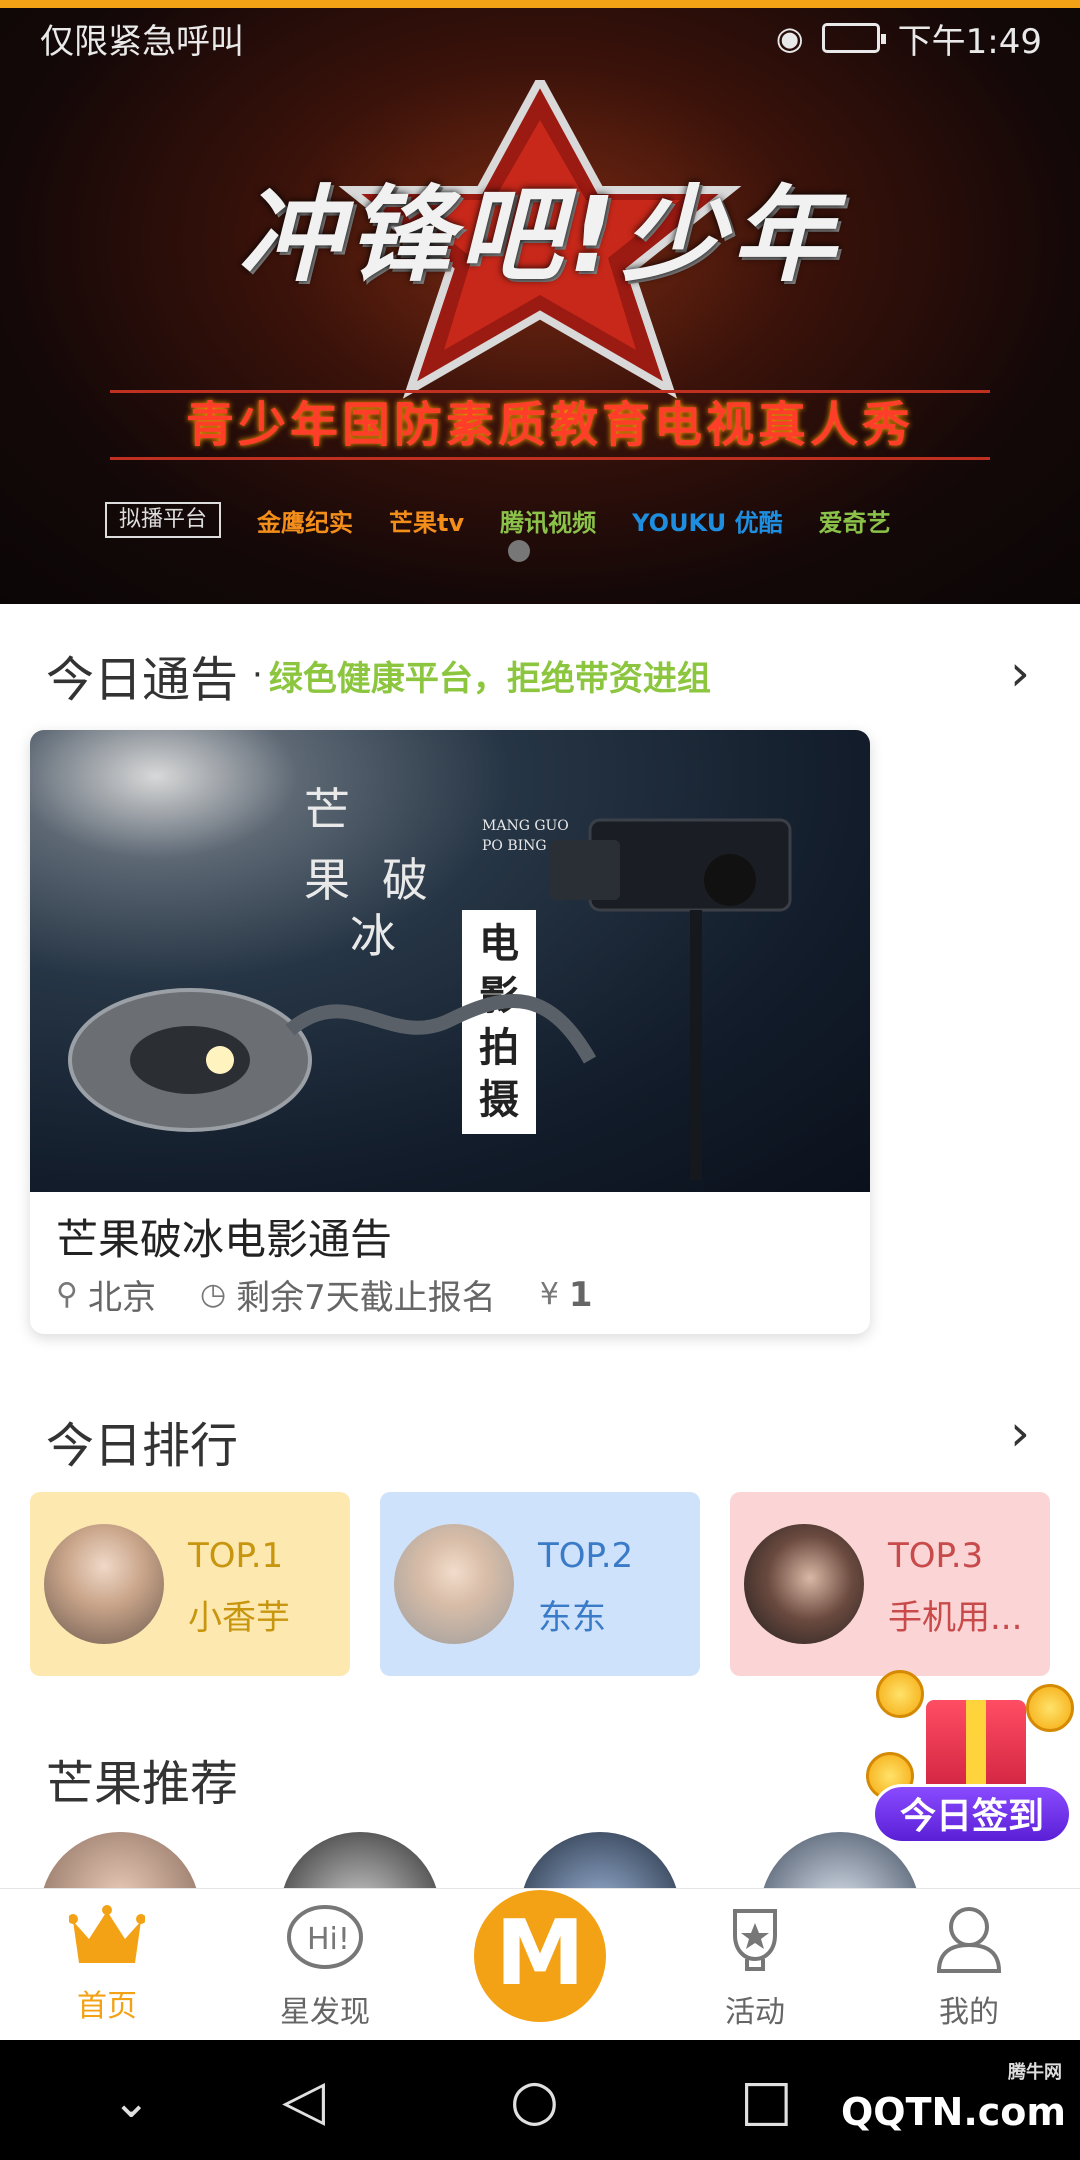  I want to click on ranking-more-chevron-icon: ›, so click(1020, 1433).